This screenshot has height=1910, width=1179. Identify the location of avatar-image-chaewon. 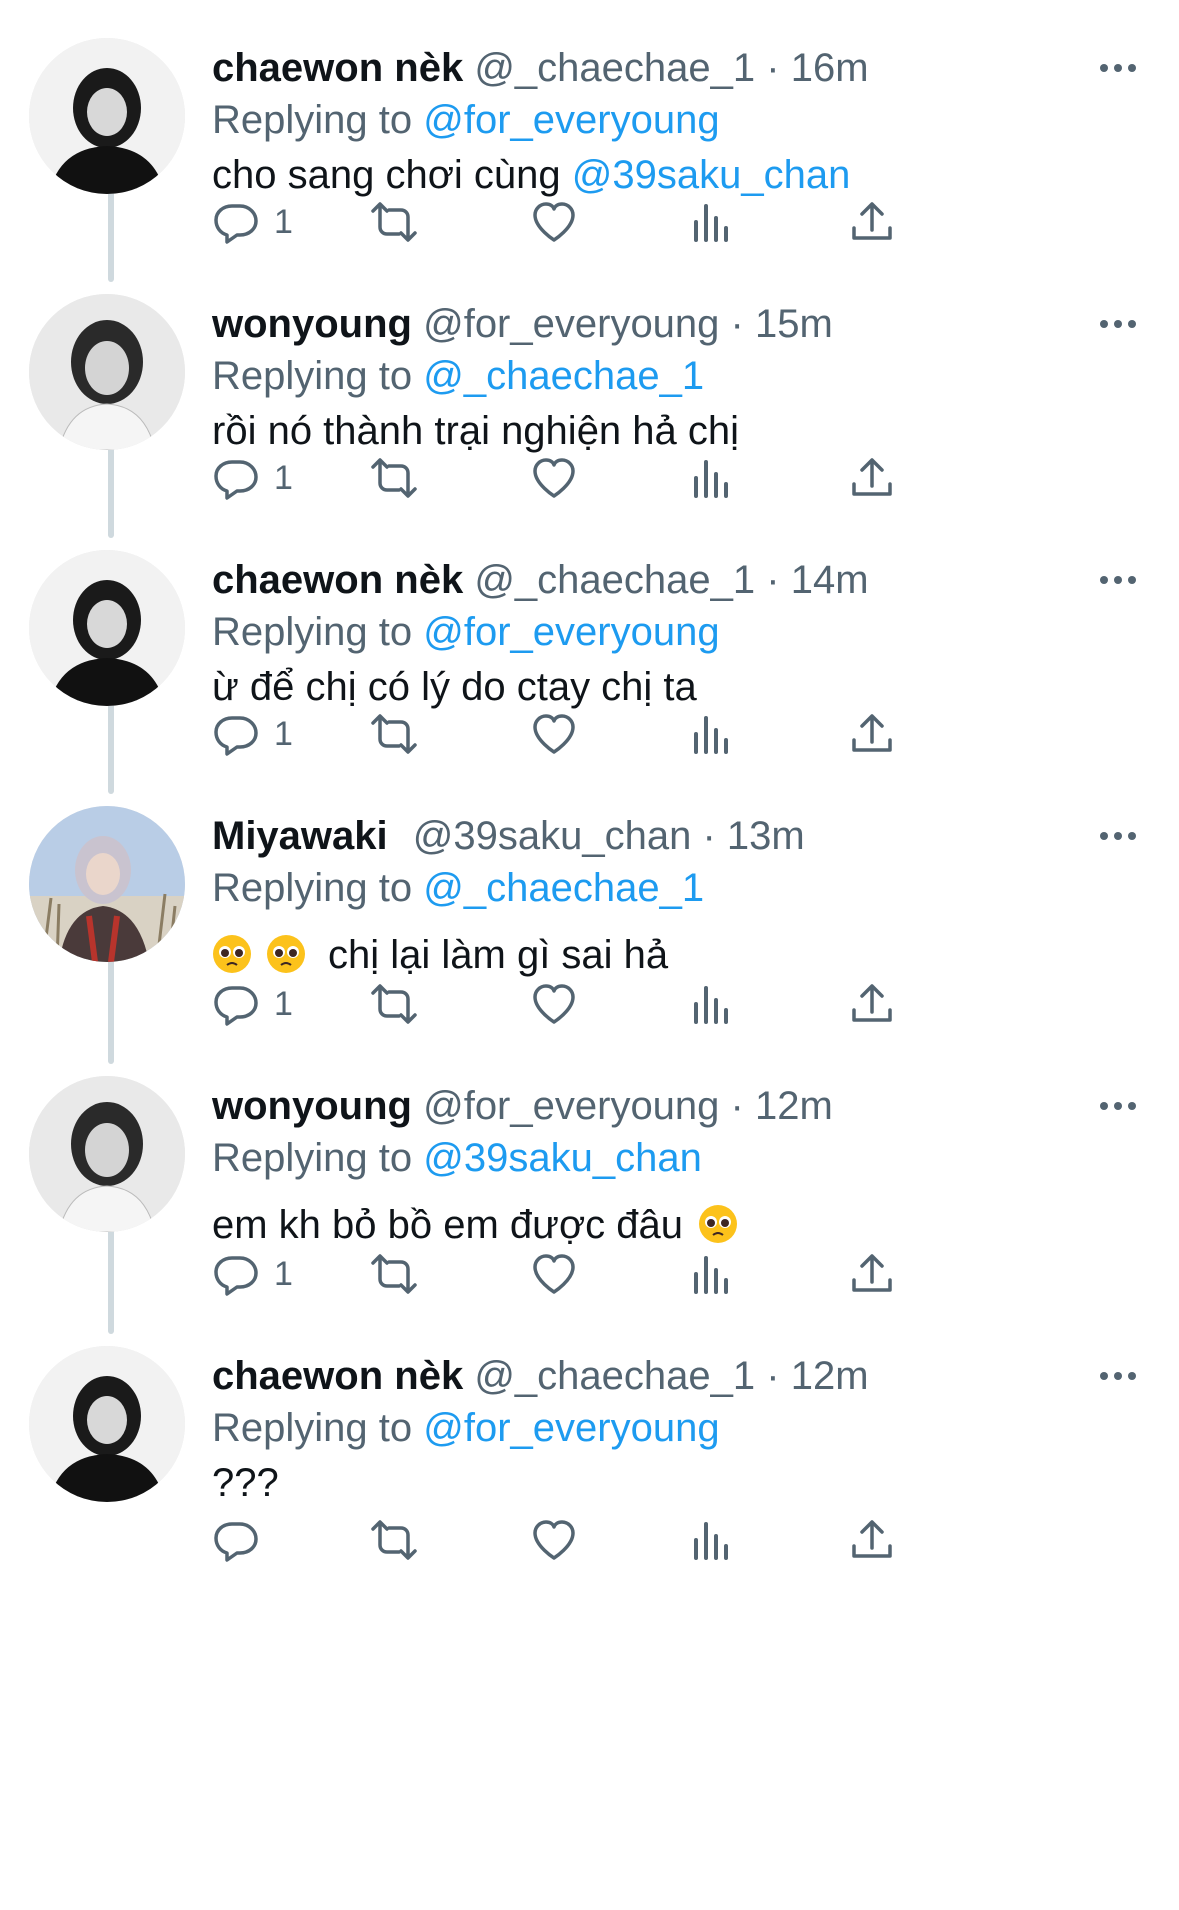
(107, 1424).